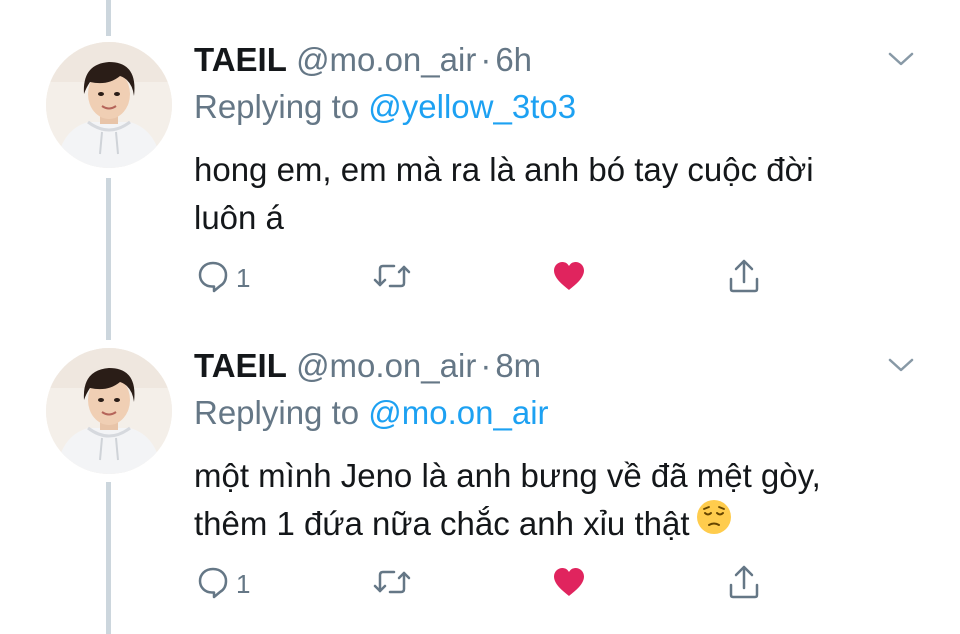  What do you see at coordinates (472, 106) in the screenshot?
I see `reply-to-handle: @yellow_3to3` at bounding box center [472, 106].